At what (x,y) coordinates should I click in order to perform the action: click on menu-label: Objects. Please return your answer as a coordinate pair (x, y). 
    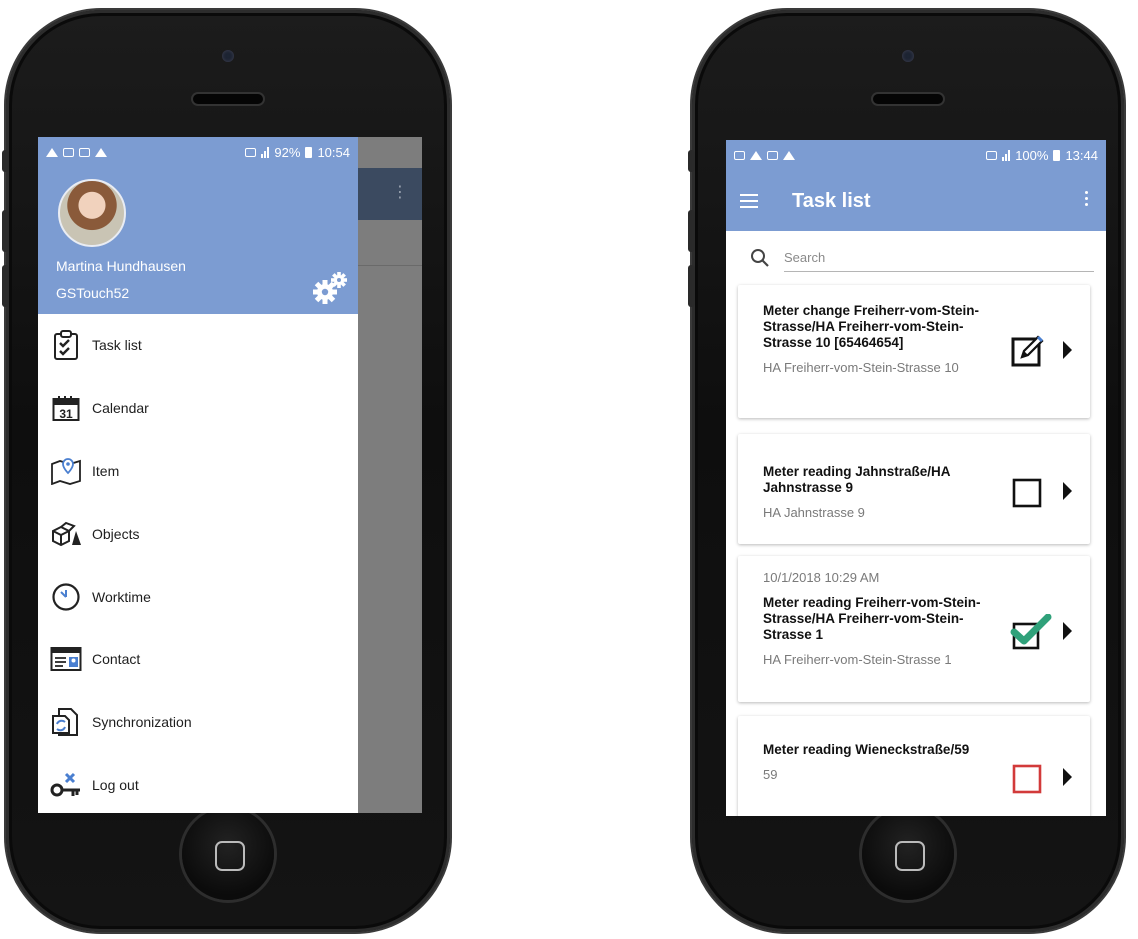
    Looking at the image, I should click on (116, 533).